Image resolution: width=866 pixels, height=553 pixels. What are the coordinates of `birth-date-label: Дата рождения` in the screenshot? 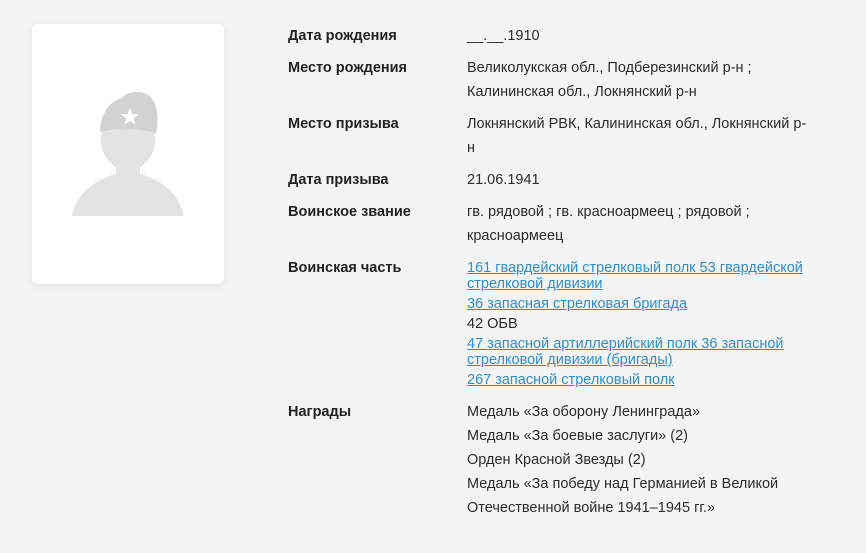 It's located at (342, 36).